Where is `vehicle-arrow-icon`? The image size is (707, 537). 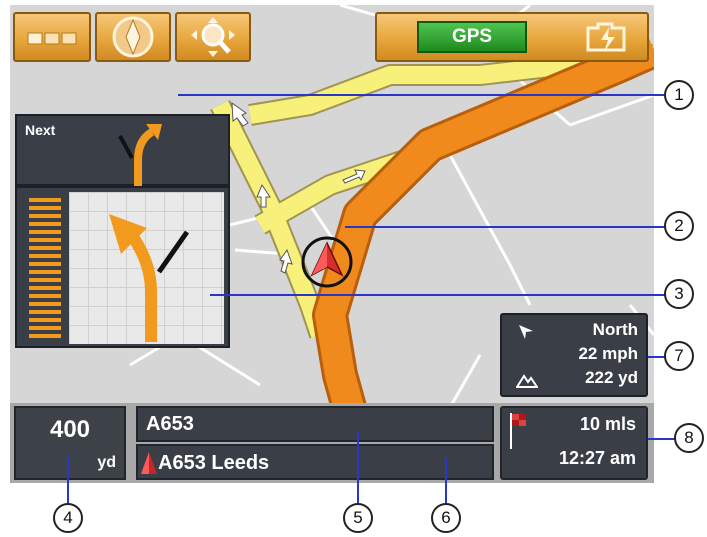
vehicle-arrow-icon is located at coordinates (327, 262).